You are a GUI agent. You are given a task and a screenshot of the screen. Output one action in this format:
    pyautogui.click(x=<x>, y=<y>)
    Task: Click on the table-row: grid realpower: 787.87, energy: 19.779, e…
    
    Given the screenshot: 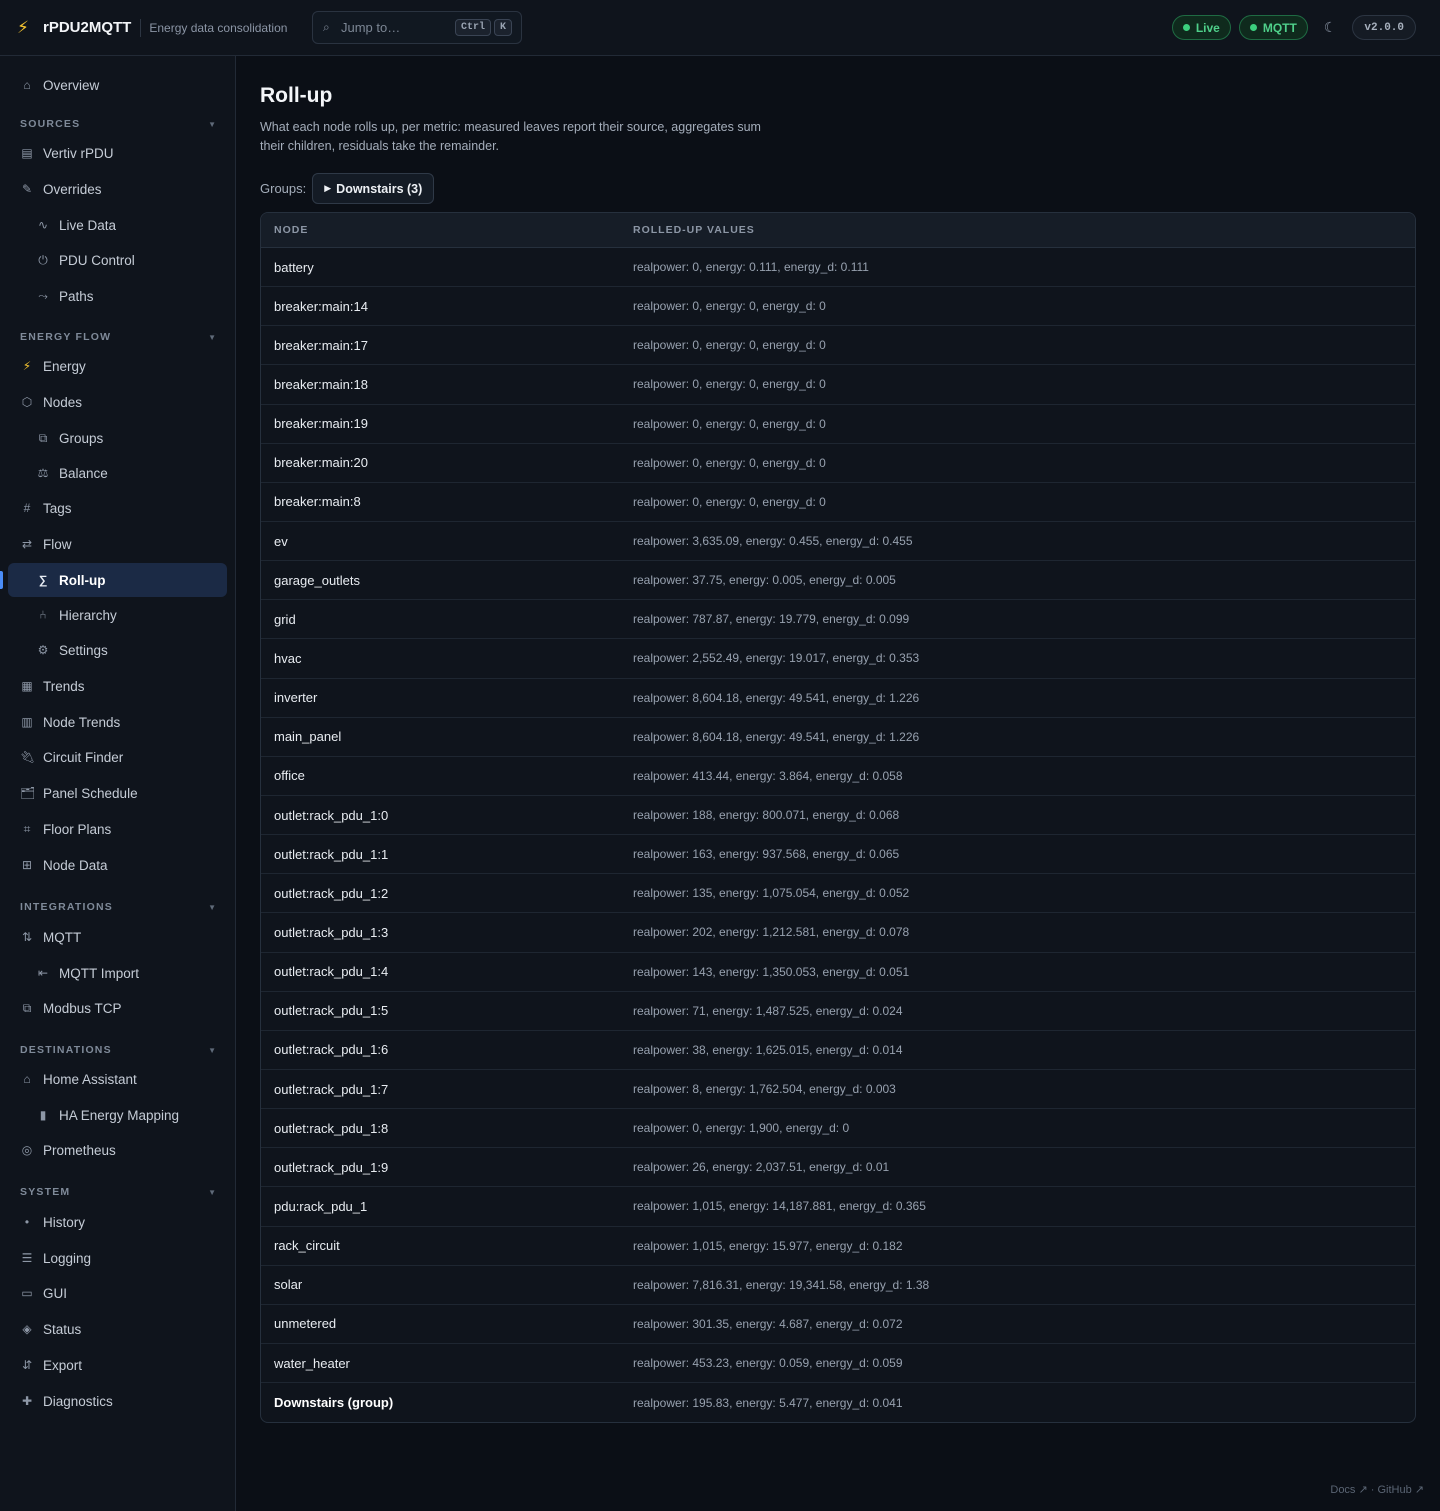 What is the action you would take?
    pyautogui.click(x=838, y=620)
    